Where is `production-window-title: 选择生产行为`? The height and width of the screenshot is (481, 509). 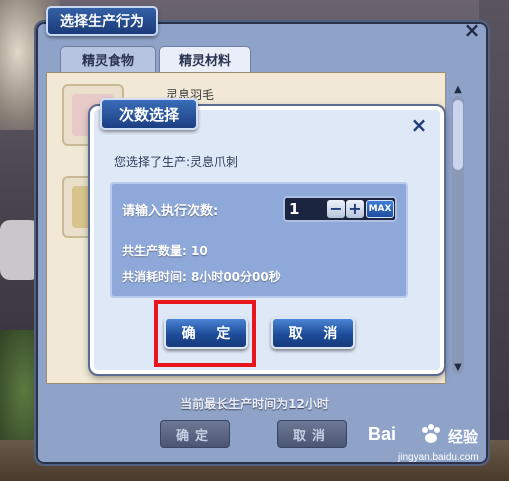 production-window-title: 选择生产行为 is located at coordinates (102, 21).